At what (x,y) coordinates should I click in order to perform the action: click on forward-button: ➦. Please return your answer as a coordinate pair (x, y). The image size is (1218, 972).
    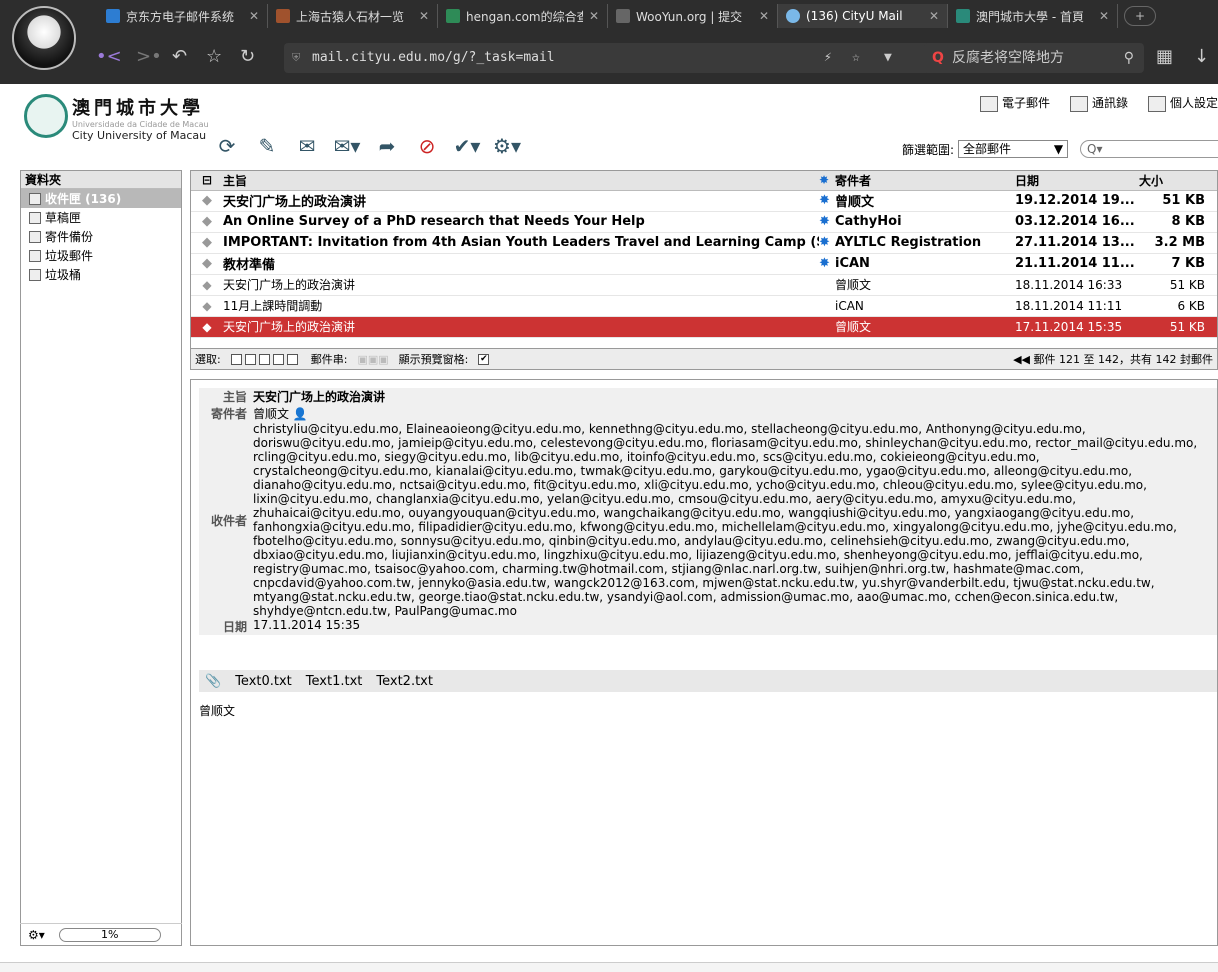
    Looking at the image, I should click on (387, 146).